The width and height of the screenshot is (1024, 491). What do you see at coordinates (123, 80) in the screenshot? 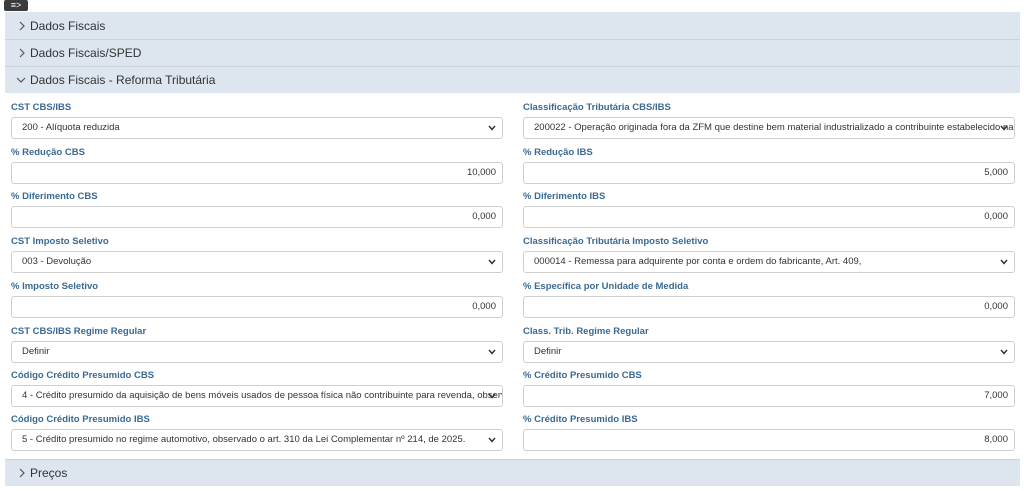
I see `section-title: Dados Fiscais - Reforma Tributária` at bounding box center [123, 80].